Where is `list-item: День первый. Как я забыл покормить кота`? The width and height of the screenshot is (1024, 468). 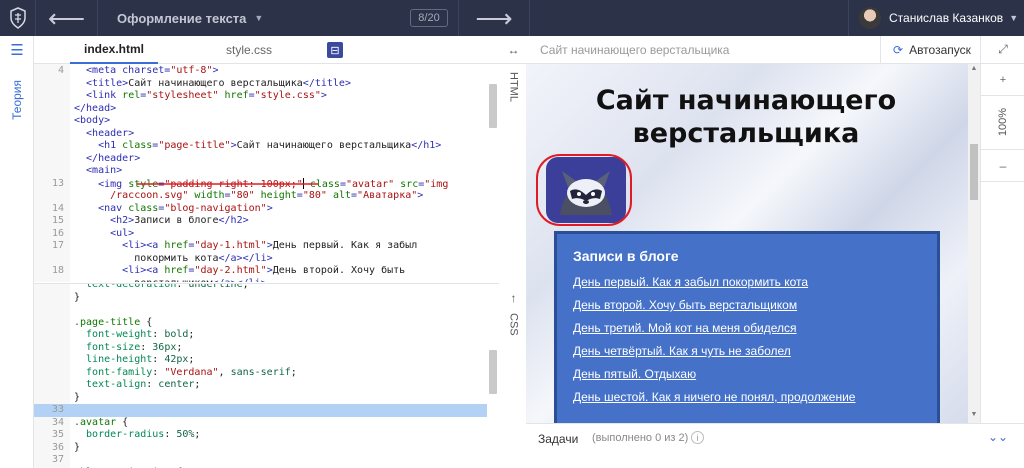 list-item: День первый. Как я забыл покормить кота is located at coordinates (747, 282).